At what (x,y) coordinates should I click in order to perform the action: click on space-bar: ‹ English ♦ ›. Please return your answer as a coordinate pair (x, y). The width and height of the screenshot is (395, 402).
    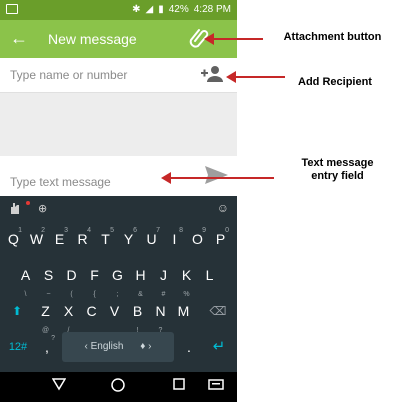
    Looking at the image, I should click on (118, 347).